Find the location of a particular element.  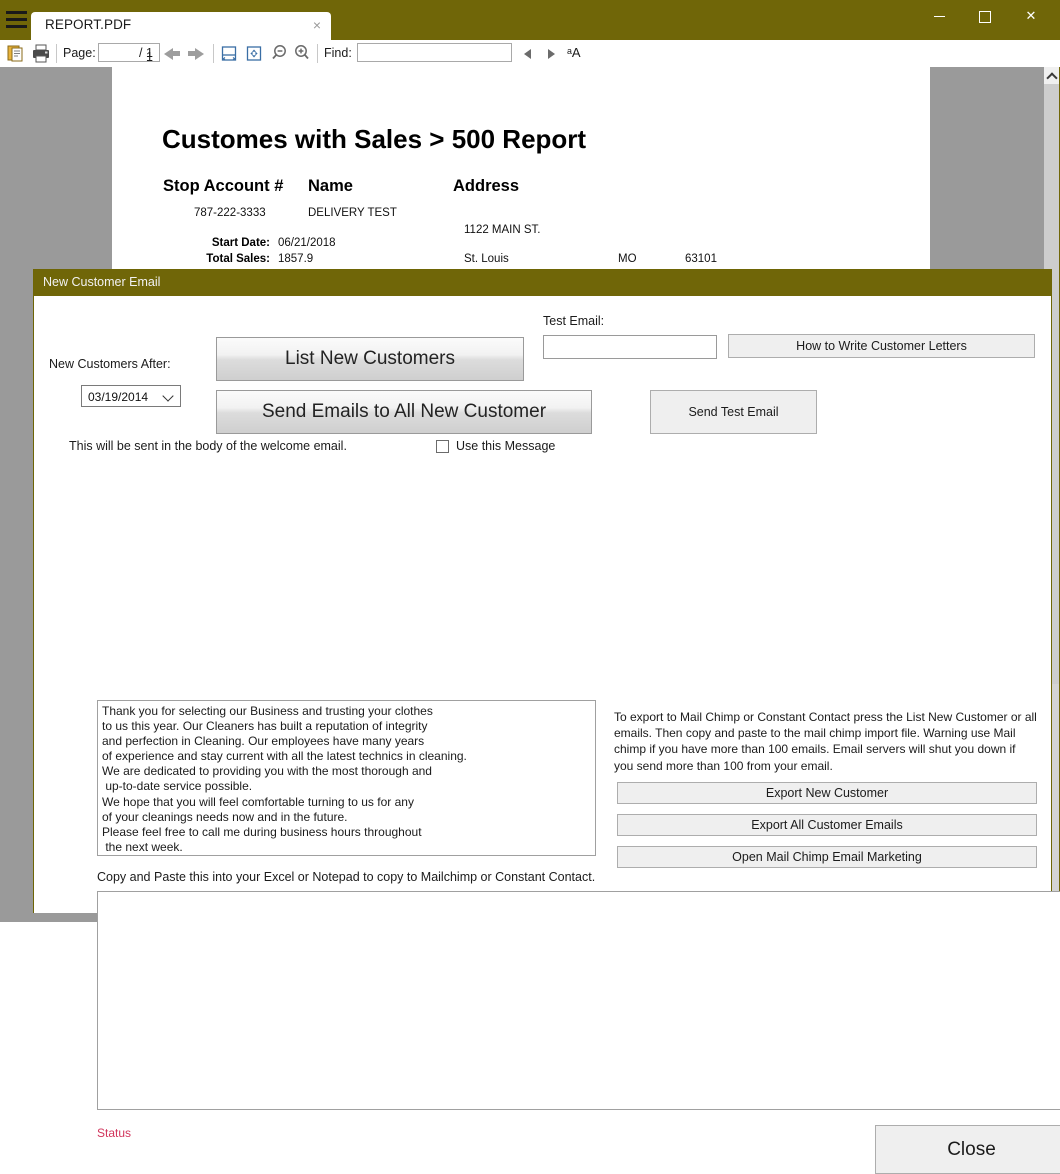

scroll-up-icon is located at coordinates (1051, 75).